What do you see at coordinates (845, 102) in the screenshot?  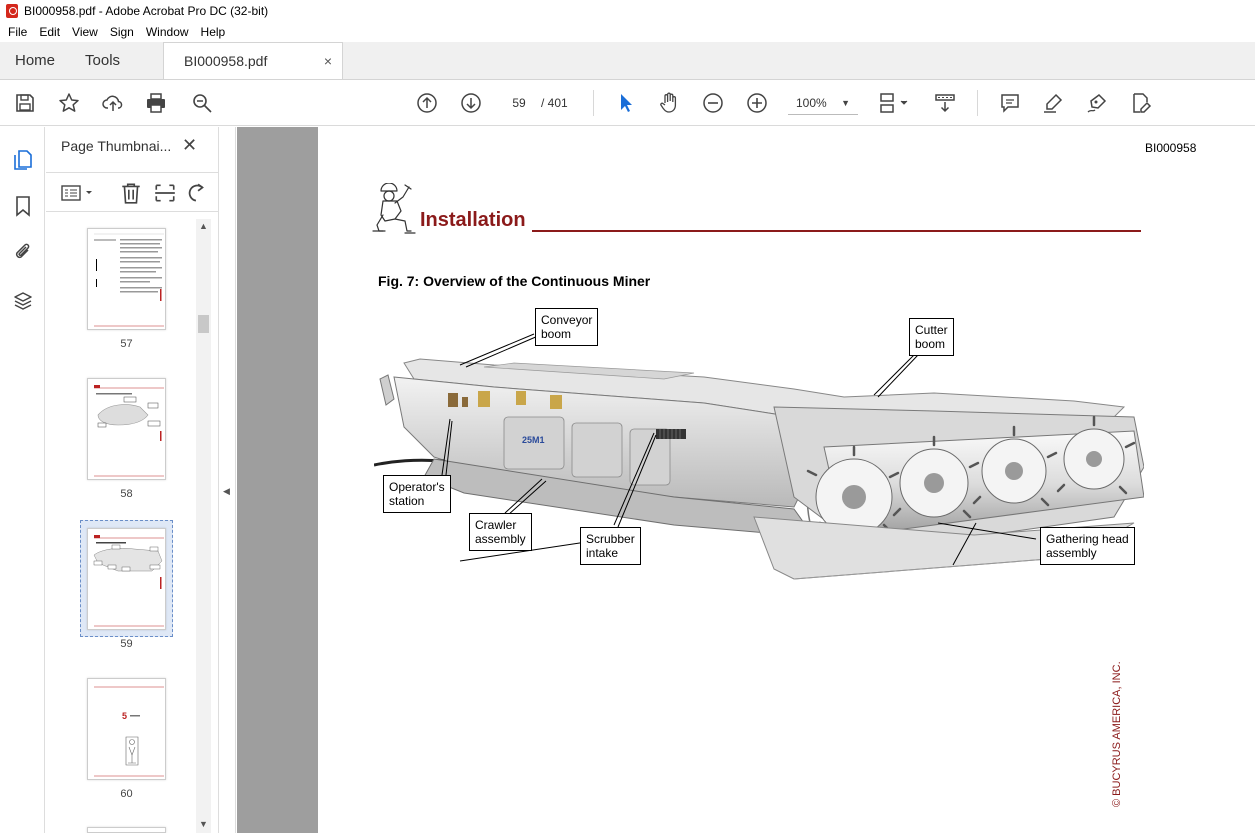 I see `chevron-down-icon: ▼` at bounding box center [845, 102].